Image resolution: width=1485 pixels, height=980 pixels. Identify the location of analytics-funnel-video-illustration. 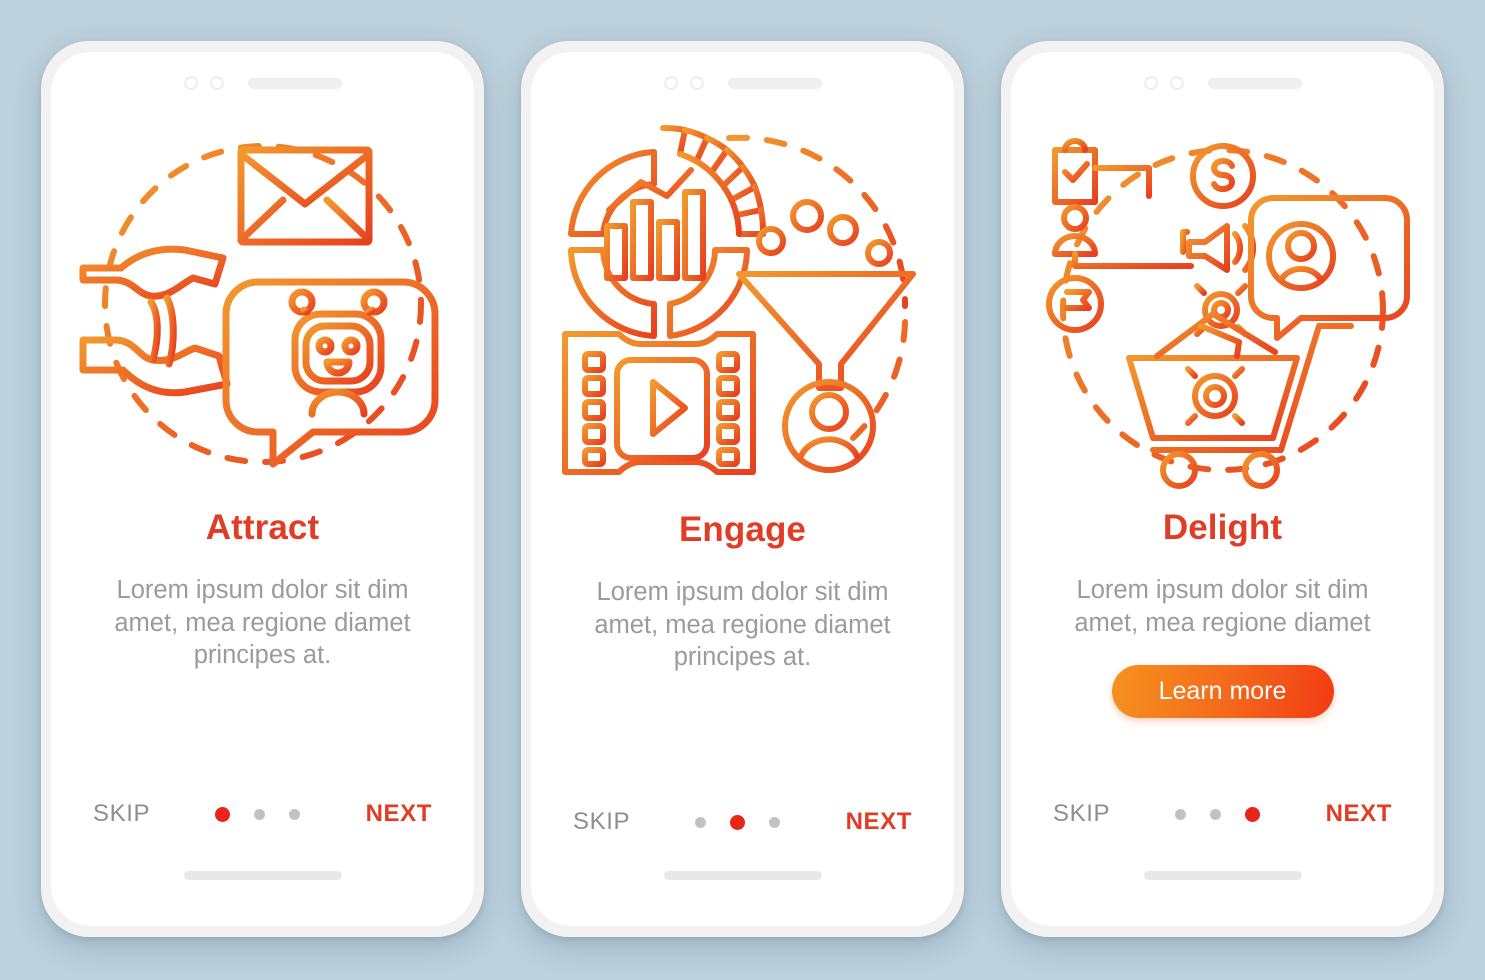
(738, 299).